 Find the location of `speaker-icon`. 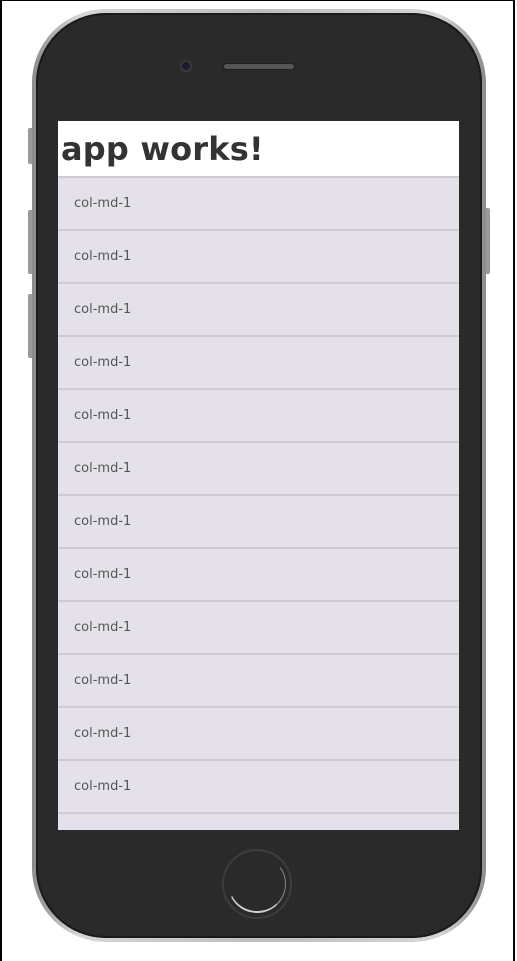

speaker-icon is located at coordinates (259, 66).